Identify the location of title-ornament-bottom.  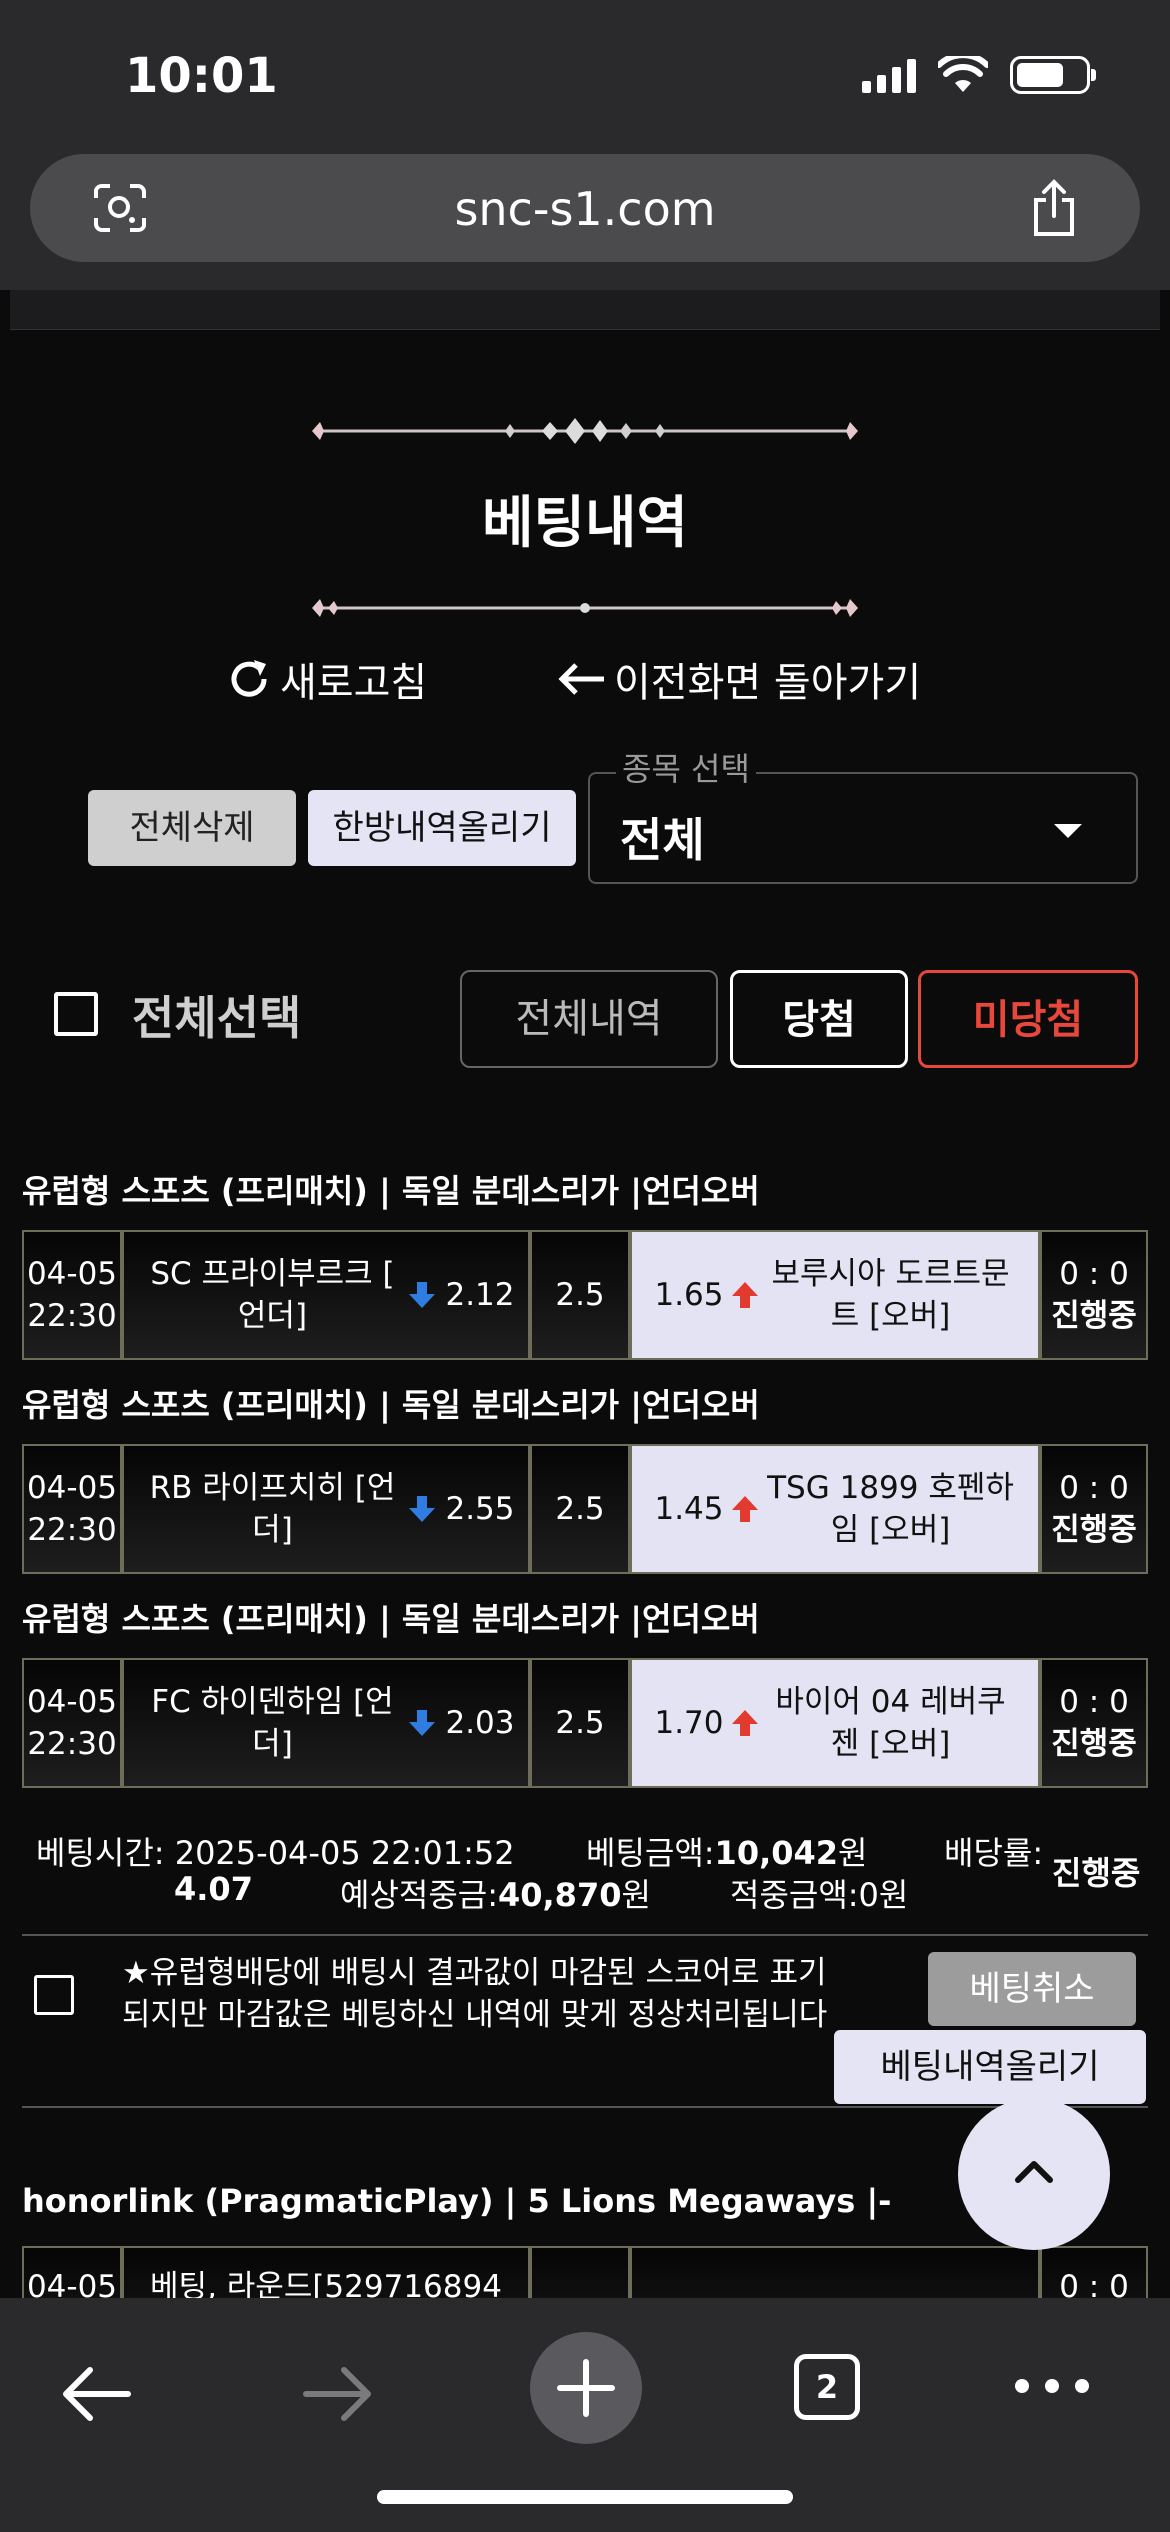
(585, 608).